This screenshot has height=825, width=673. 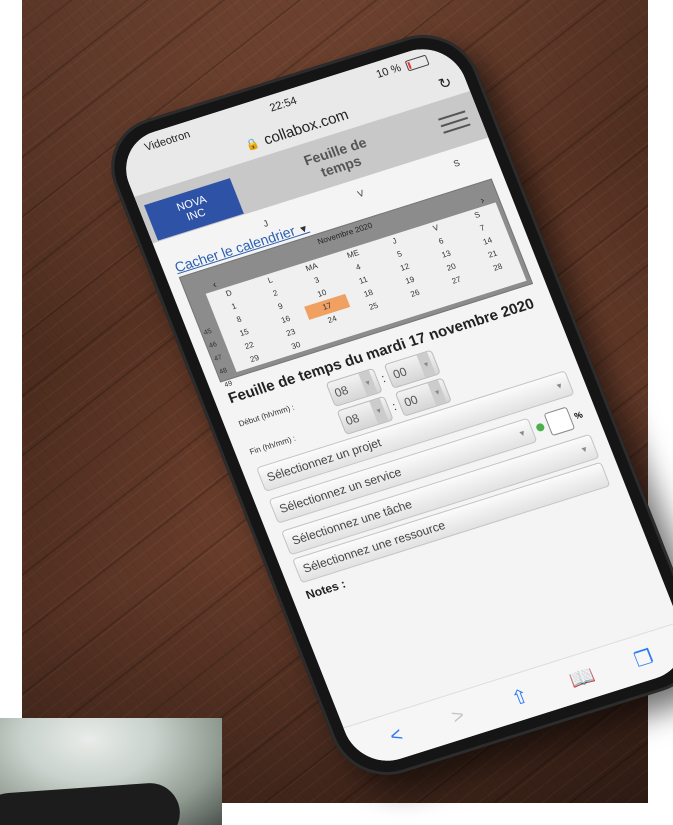 I want to click on bookmarks-icon: 📖, so click(x=582, y=677).